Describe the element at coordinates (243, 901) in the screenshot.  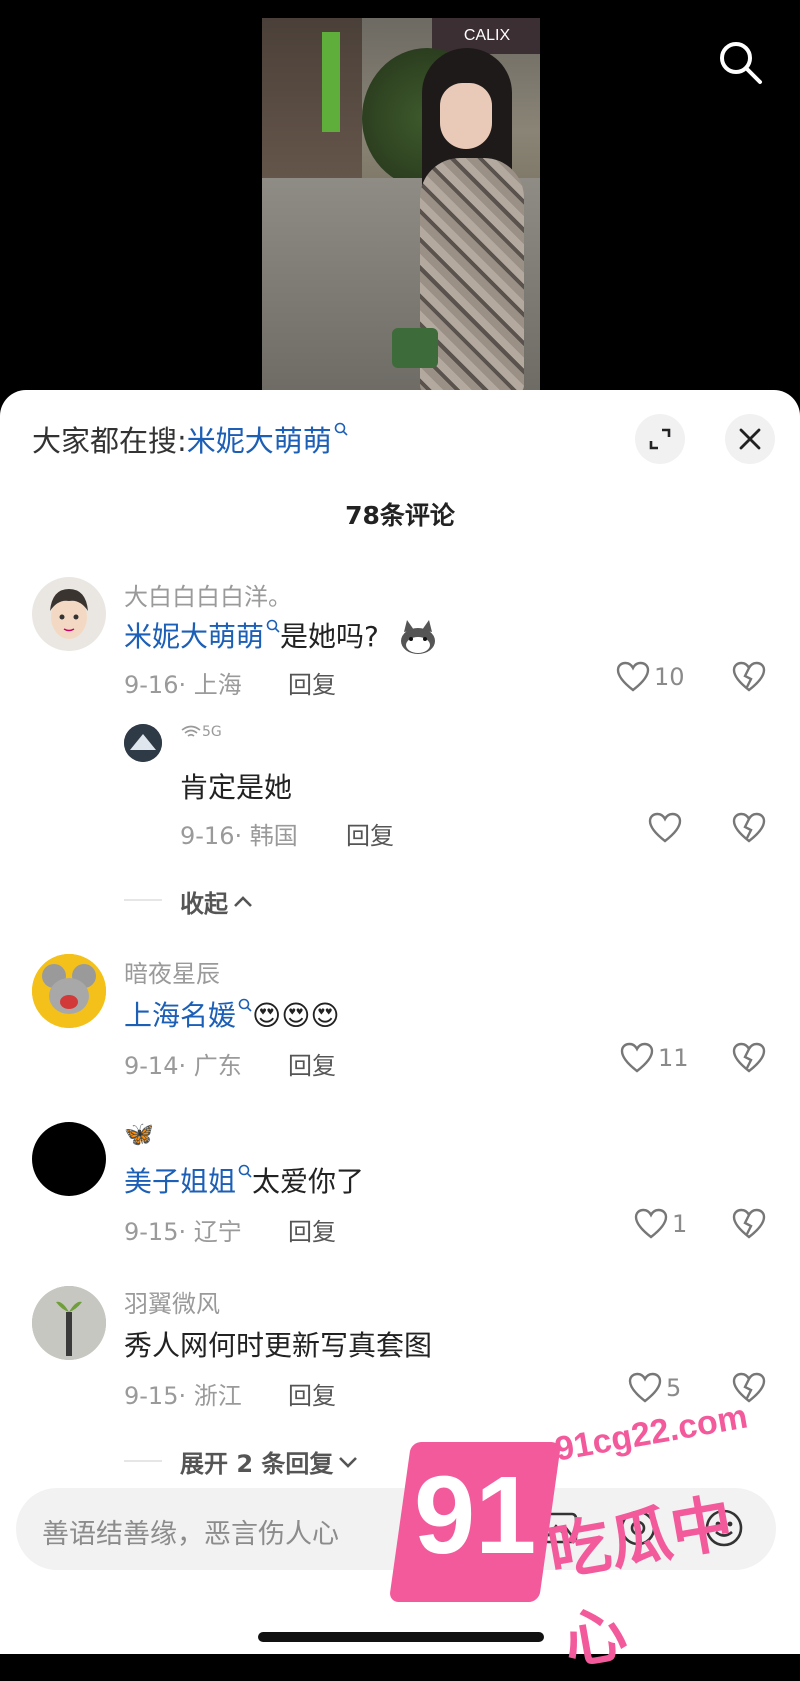
I see `chevron-up-icon` at that location.